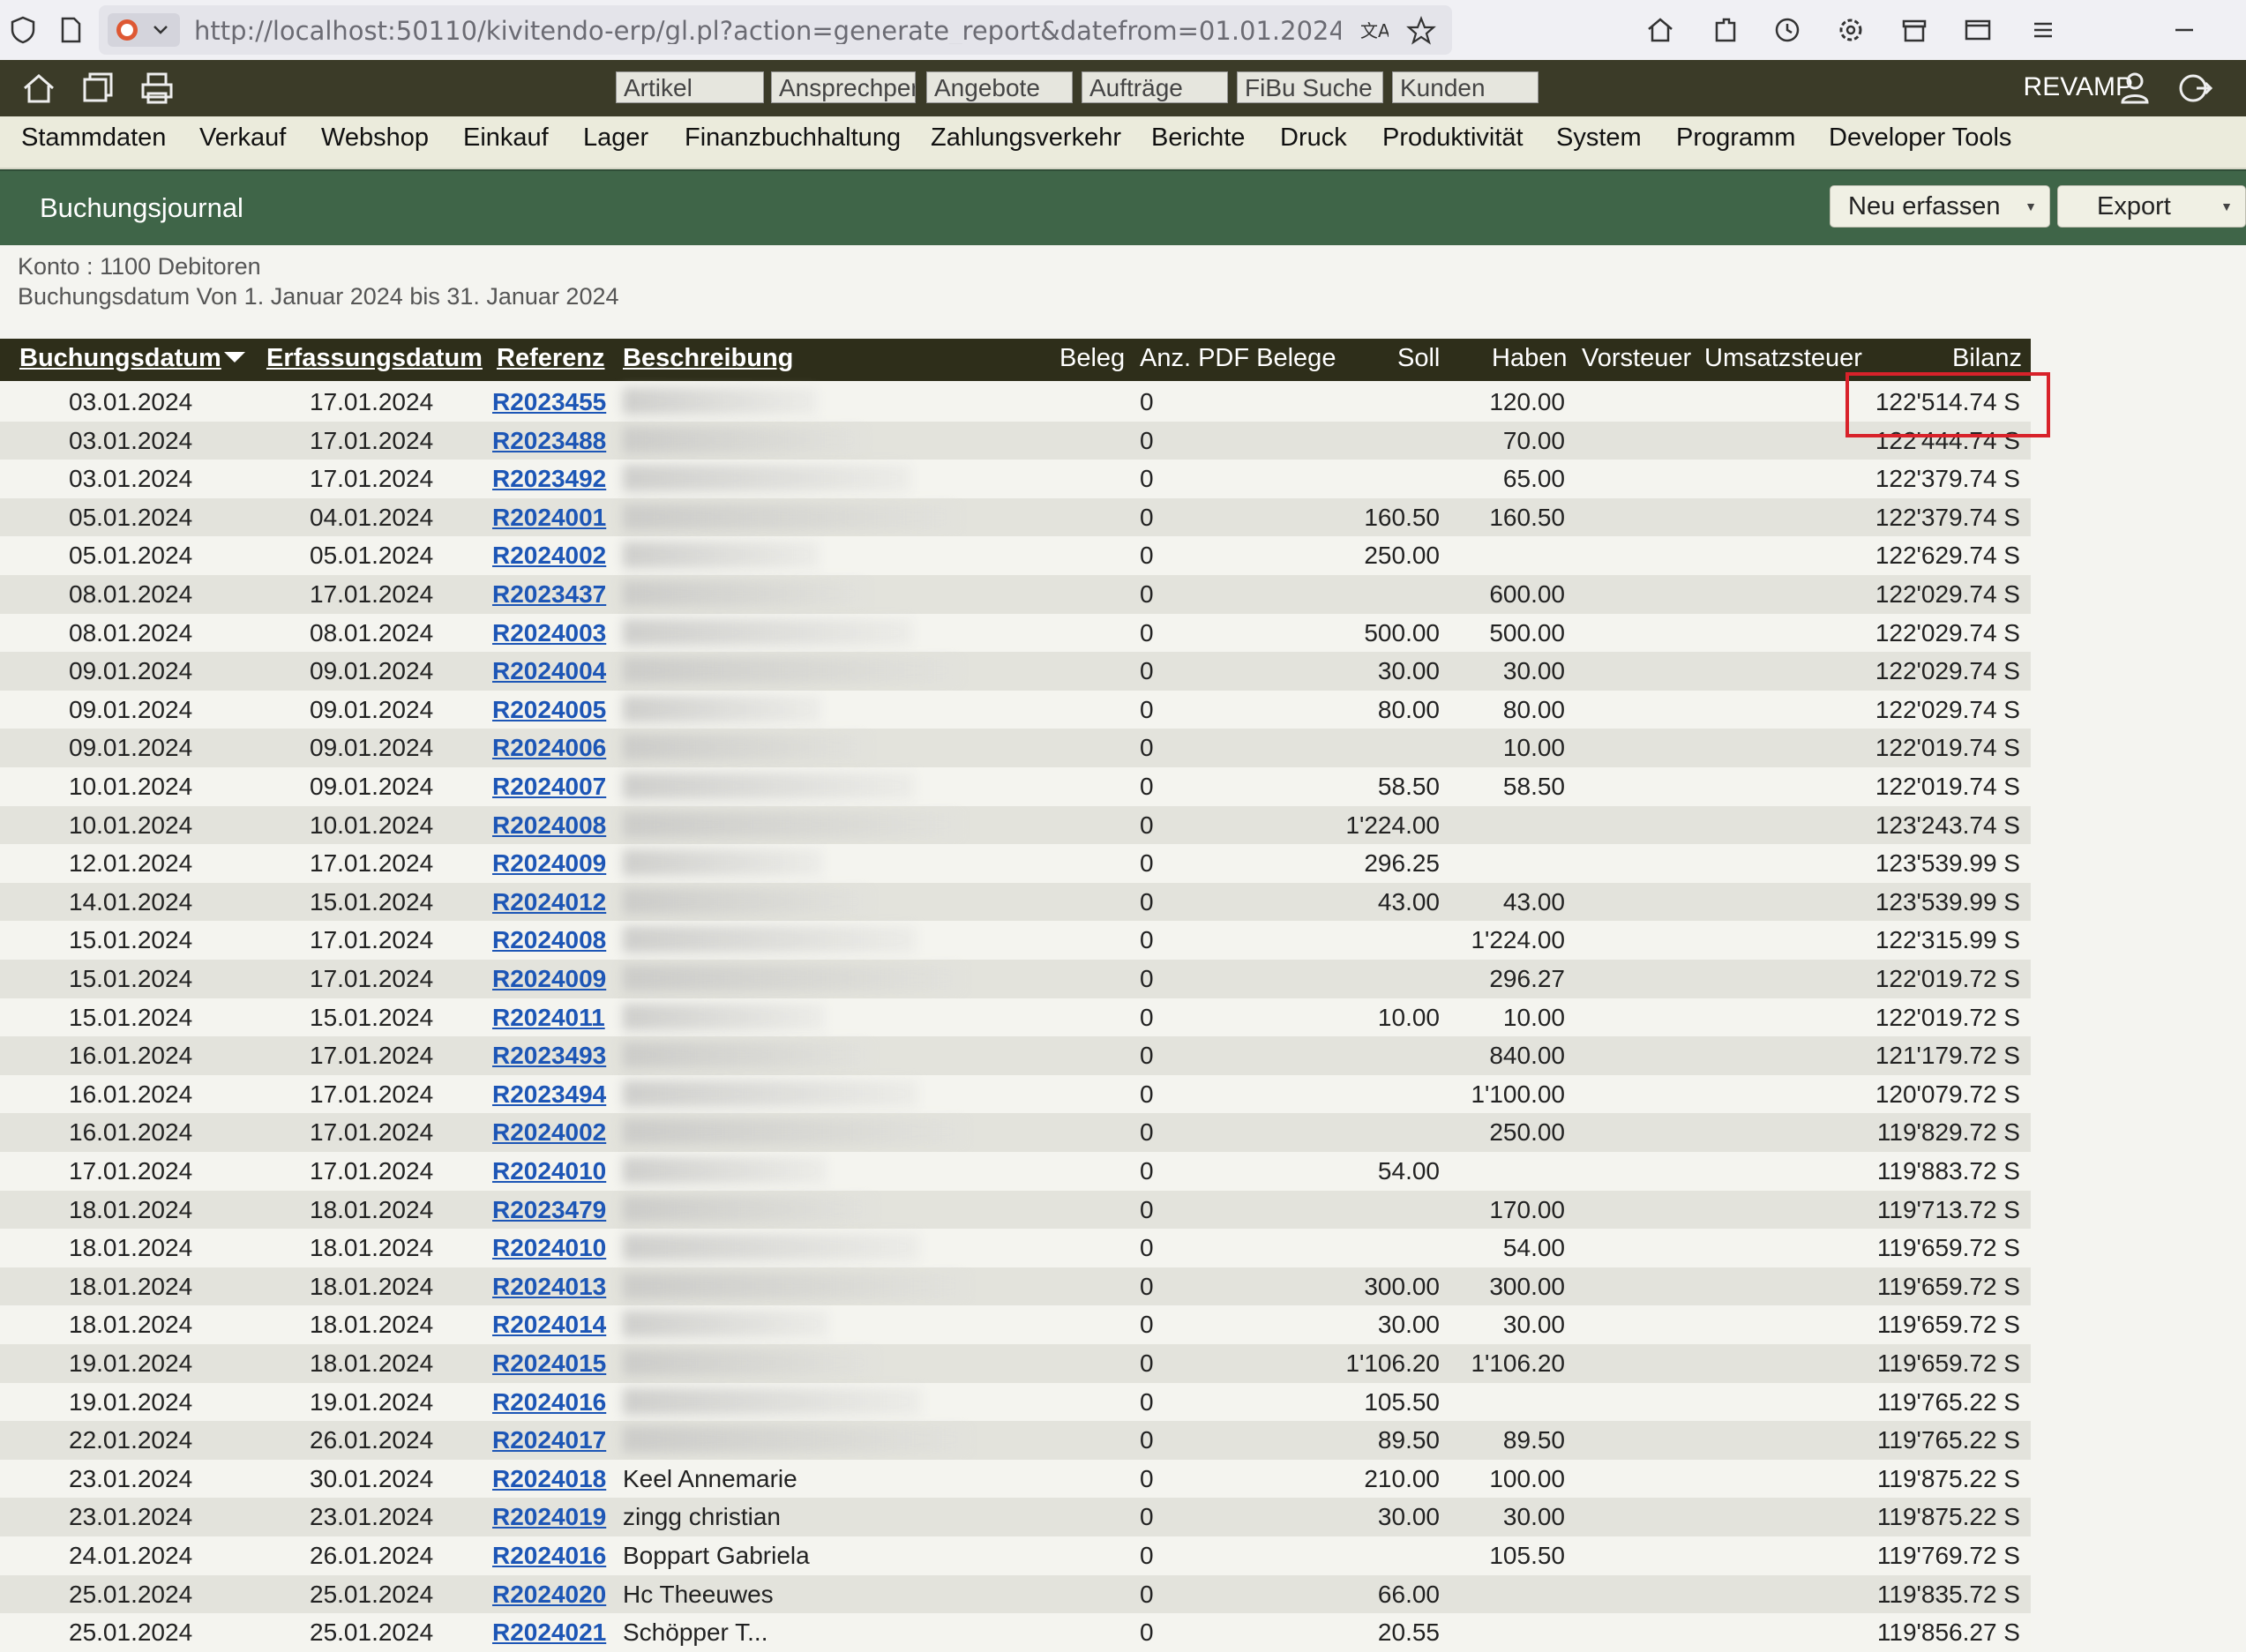 Image resolution: width=2246 pixels, height=1652 pixels. What do you see at coordinates (1527, 1478) in the screenshot?
I see `cell-haben: 100.00` at bounding box center [1527, 1478].